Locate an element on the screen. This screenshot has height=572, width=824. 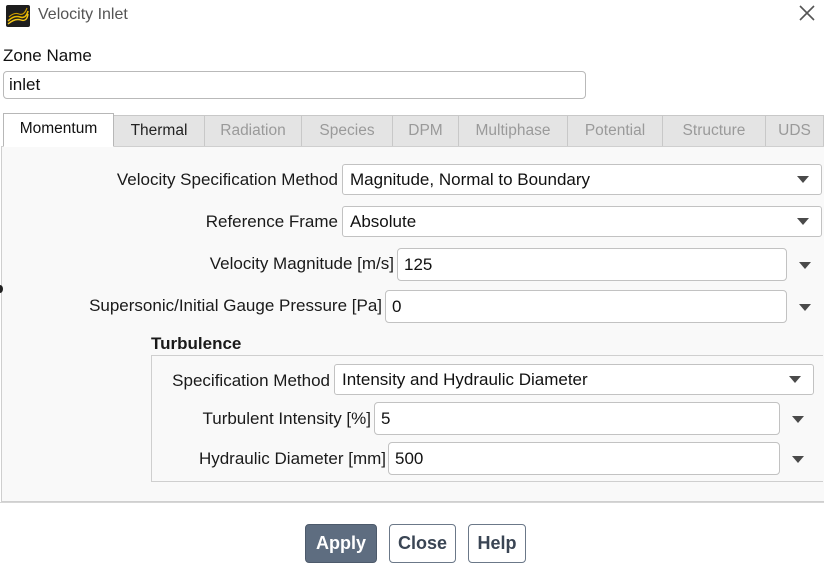
tab-multiphase: Multiphase is located at coordinates (513, 130).